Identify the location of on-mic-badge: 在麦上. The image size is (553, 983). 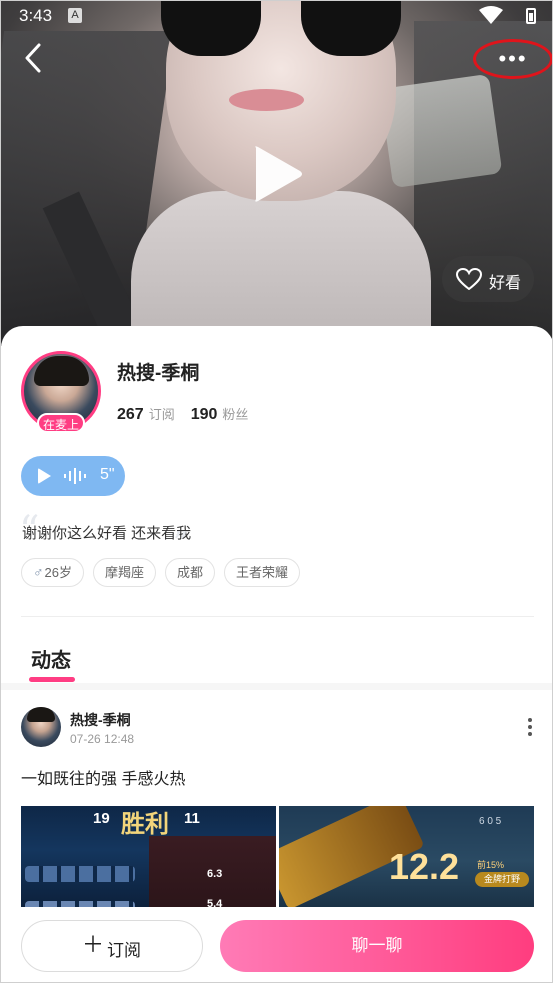
(61, 423).